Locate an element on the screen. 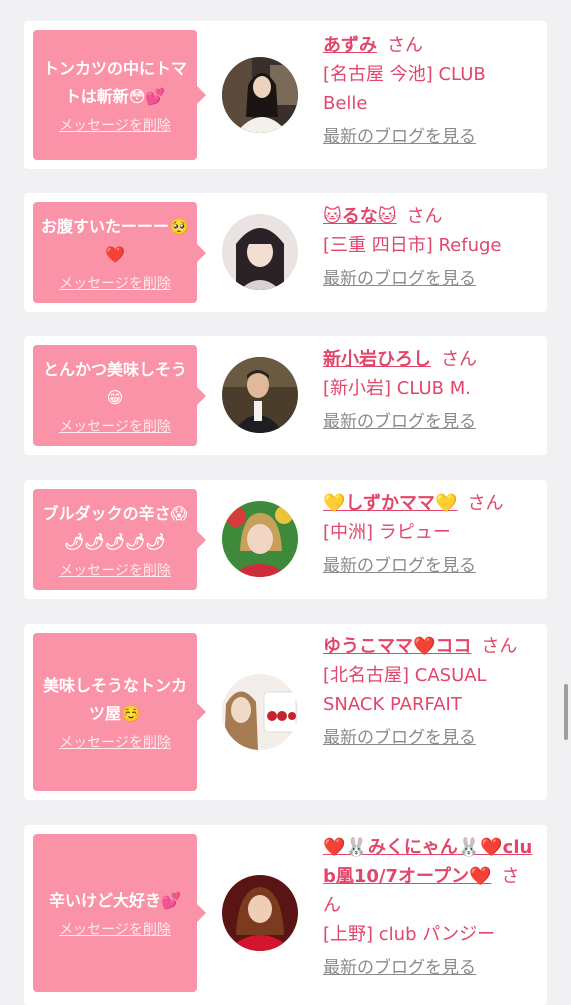 This screenshot has width=571, height=1005. sender-info: 🐱るな🐱 さん [三重 四日市] Refuge 最新のブログを見る is located at coordinates (429, 246).